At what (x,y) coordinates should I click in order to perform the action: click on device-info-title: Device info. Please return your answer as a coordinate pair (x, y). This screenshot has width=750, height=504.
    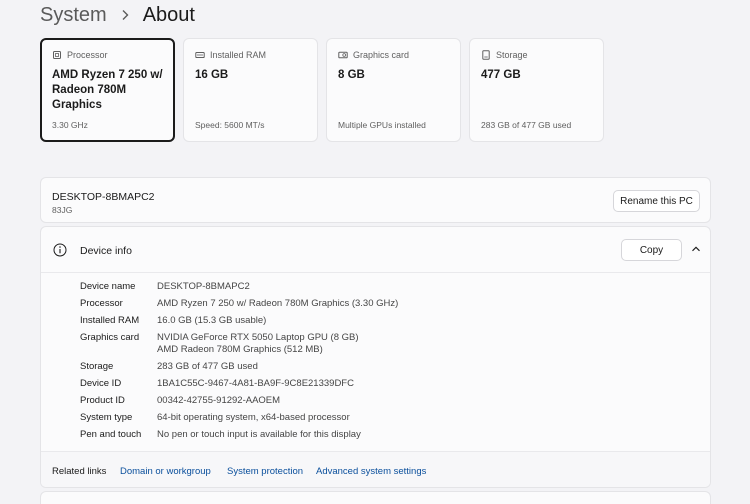
    Looking at the image, I should click on (106, 251).